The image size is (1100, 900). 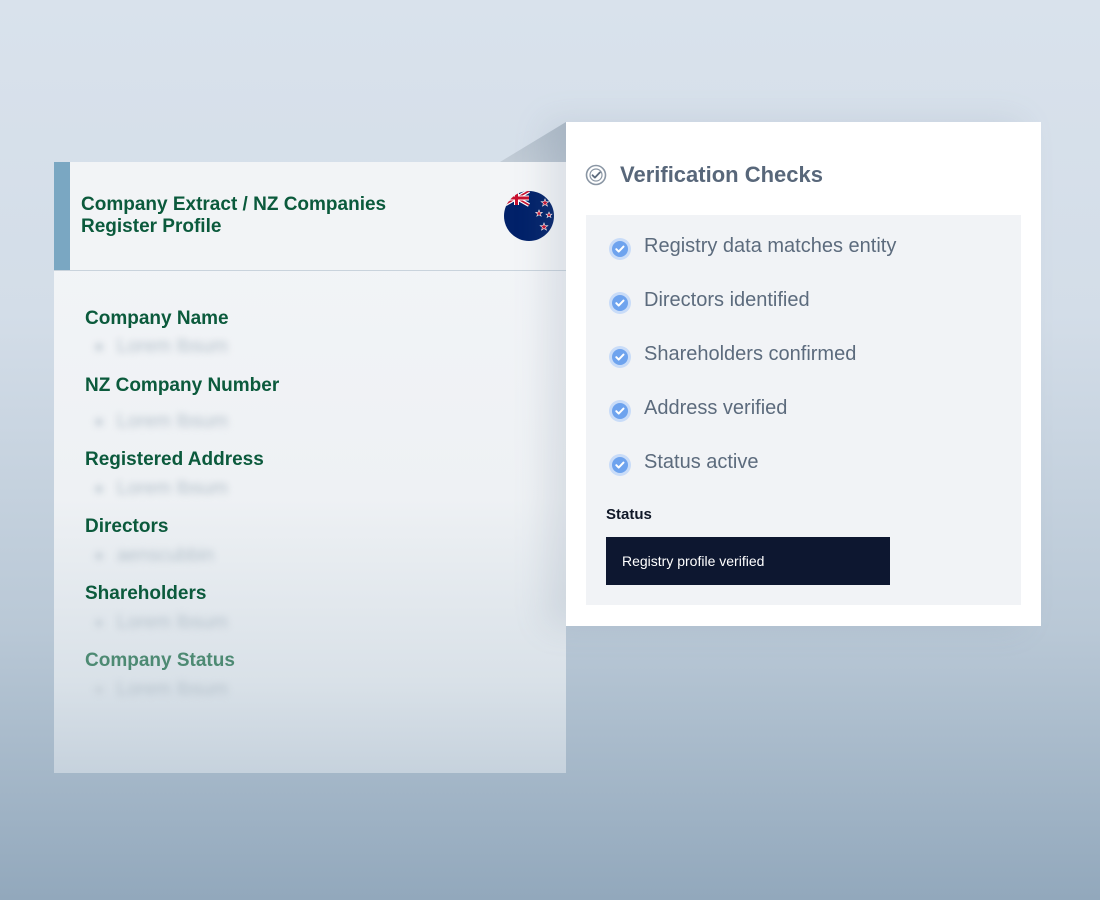 I want to click on new-zealand-flag-icon, so click(x=529, y=216).